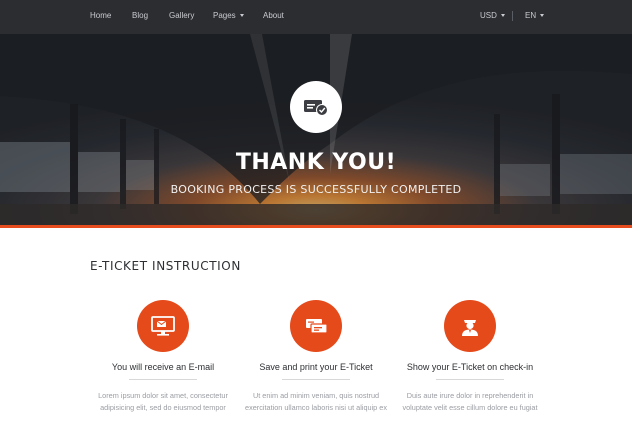 Image resolution: width=632 pixels, height=421 pixels. What do you see at coordinates (163, 326) in the screenshot?
I see `monitor-email-icon` at bounding box center [163, 326].